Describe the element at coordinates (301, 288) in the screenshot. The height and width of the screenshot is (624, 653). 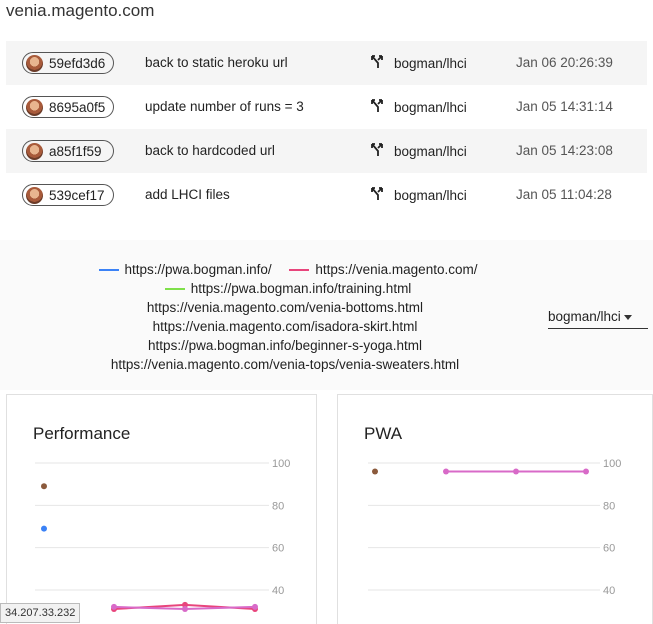
I see `legend-label: https://pwa.bogman.info/training.html` at that location.